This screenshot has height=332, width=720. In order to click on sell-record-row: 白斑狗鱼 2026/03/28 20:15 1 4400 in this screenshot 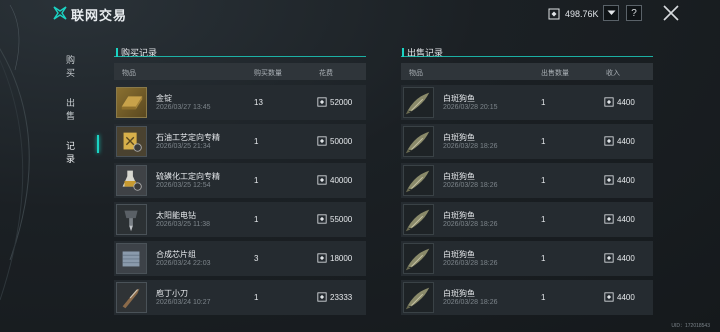, I will do `click(527, 102)`.